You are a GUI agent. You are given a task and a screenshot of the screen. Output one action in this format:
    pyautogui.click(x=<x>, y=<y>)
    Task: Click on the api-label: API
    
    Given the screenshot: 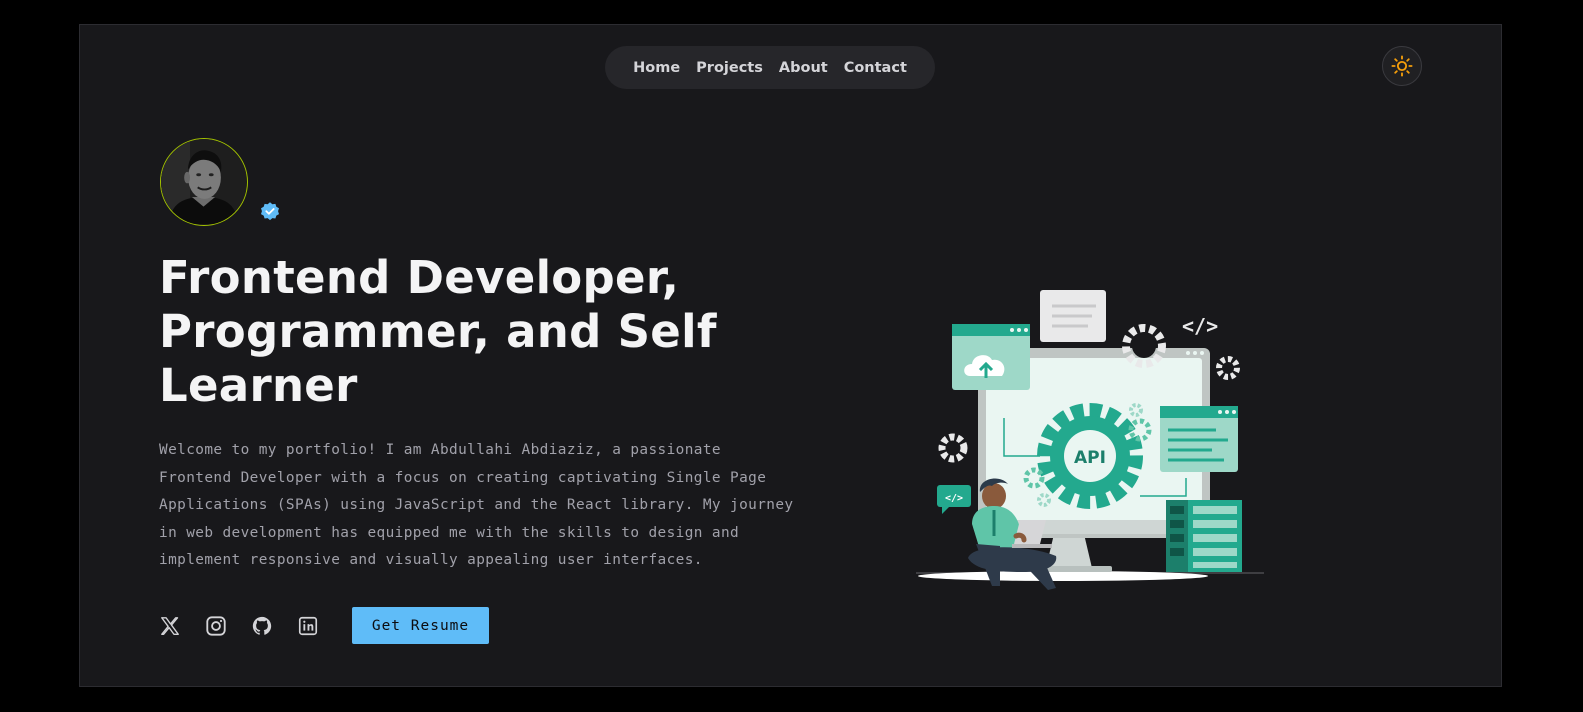 What is the action you would take?
    pyautogui.click(x=1090, y=458)
    